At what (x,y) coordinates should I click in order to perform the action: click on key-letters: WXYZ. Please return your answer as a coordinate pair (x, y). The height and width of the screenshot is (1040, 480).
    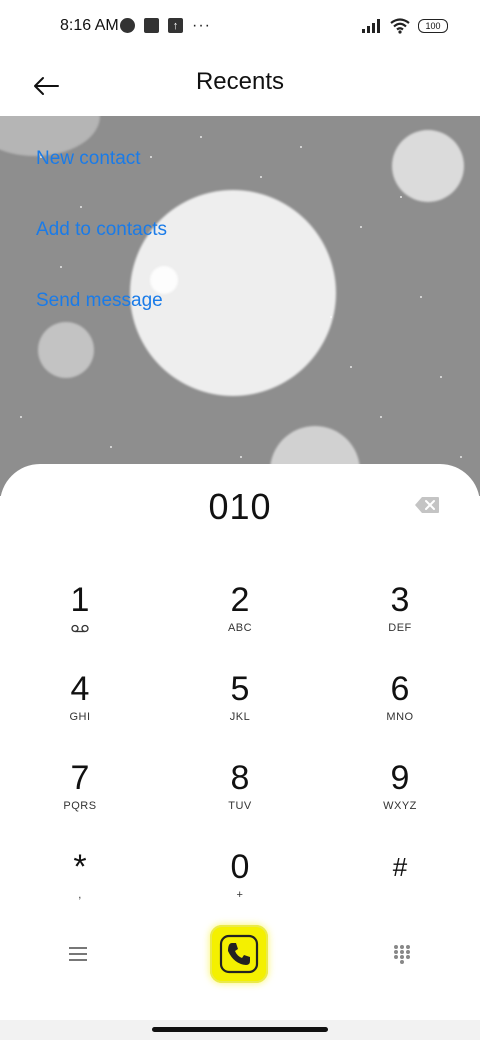
    Looking at the image, I should click on (400, 806).